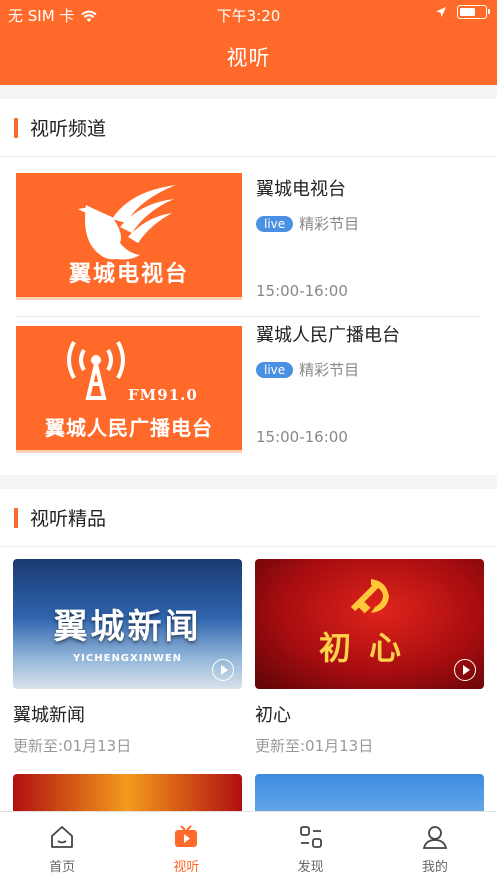  What do you see at coordinates (68, 519) in the screenshot?
I see `section-title: 视听精品` at bounding box center [68, 519].